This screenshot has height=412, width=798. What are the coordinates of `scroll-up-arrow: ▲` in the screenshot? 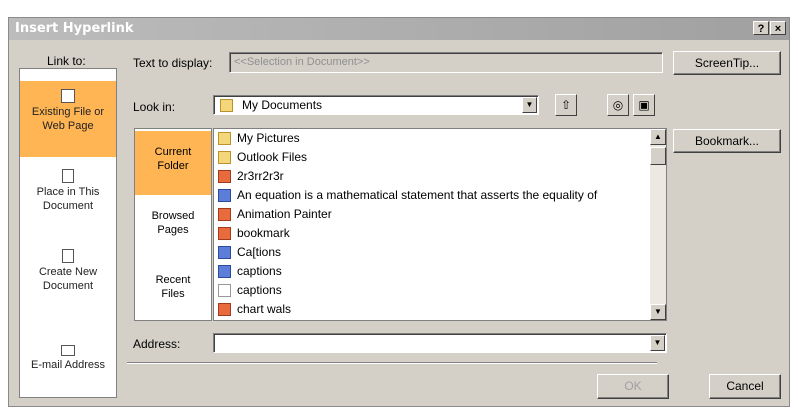 It's located at (658, 137).